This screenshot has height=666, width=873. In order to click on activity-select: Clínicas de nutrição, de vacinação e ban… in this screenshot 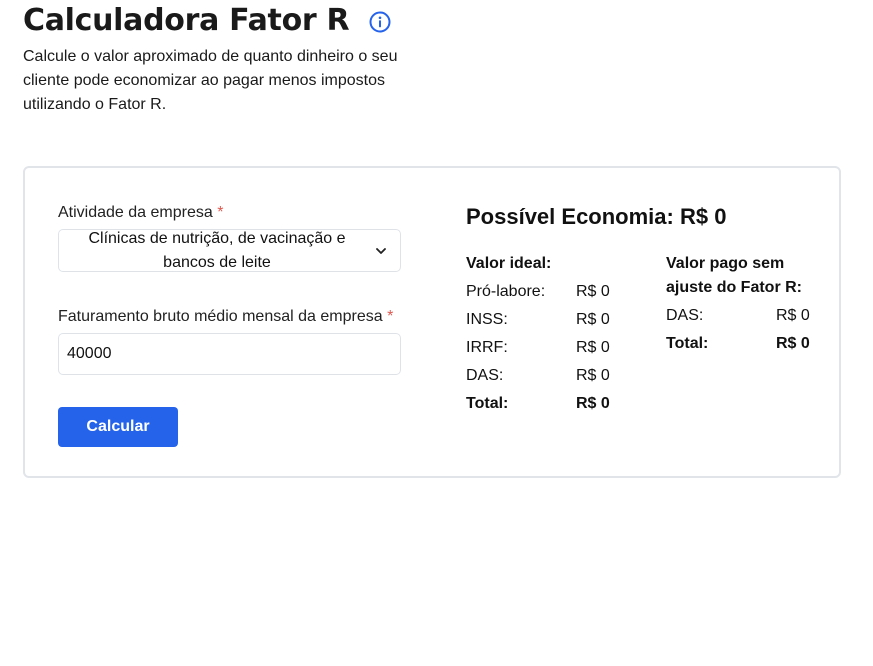, I will do `click(229, 250)`.